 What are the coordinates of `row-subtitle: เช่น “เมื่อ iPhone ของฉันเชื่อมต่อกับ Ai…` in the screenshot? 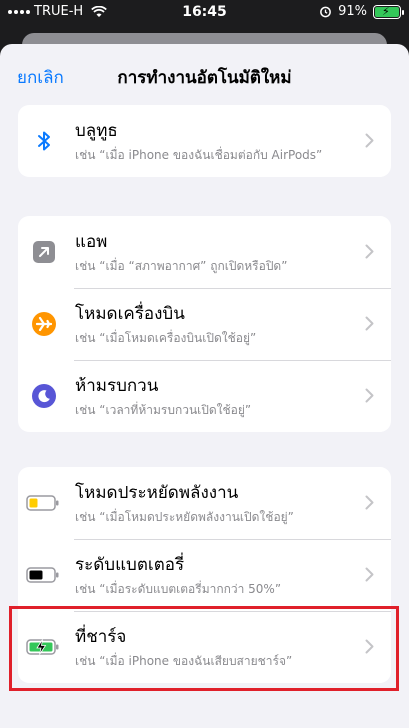 It's located at (199, 155).